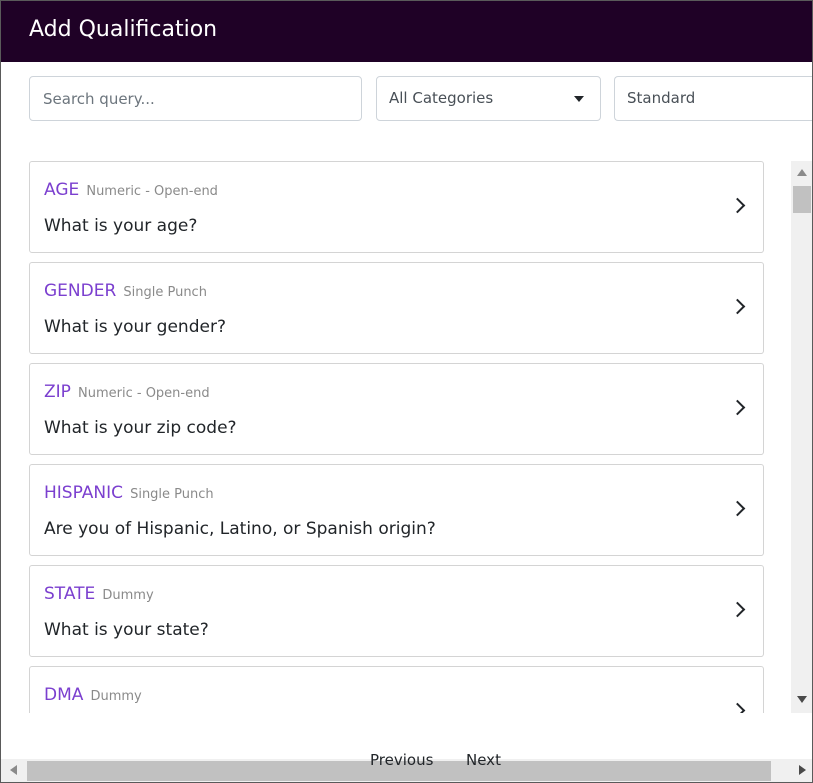  I want to click on category-select-value: All Categories, so click(441, 98).